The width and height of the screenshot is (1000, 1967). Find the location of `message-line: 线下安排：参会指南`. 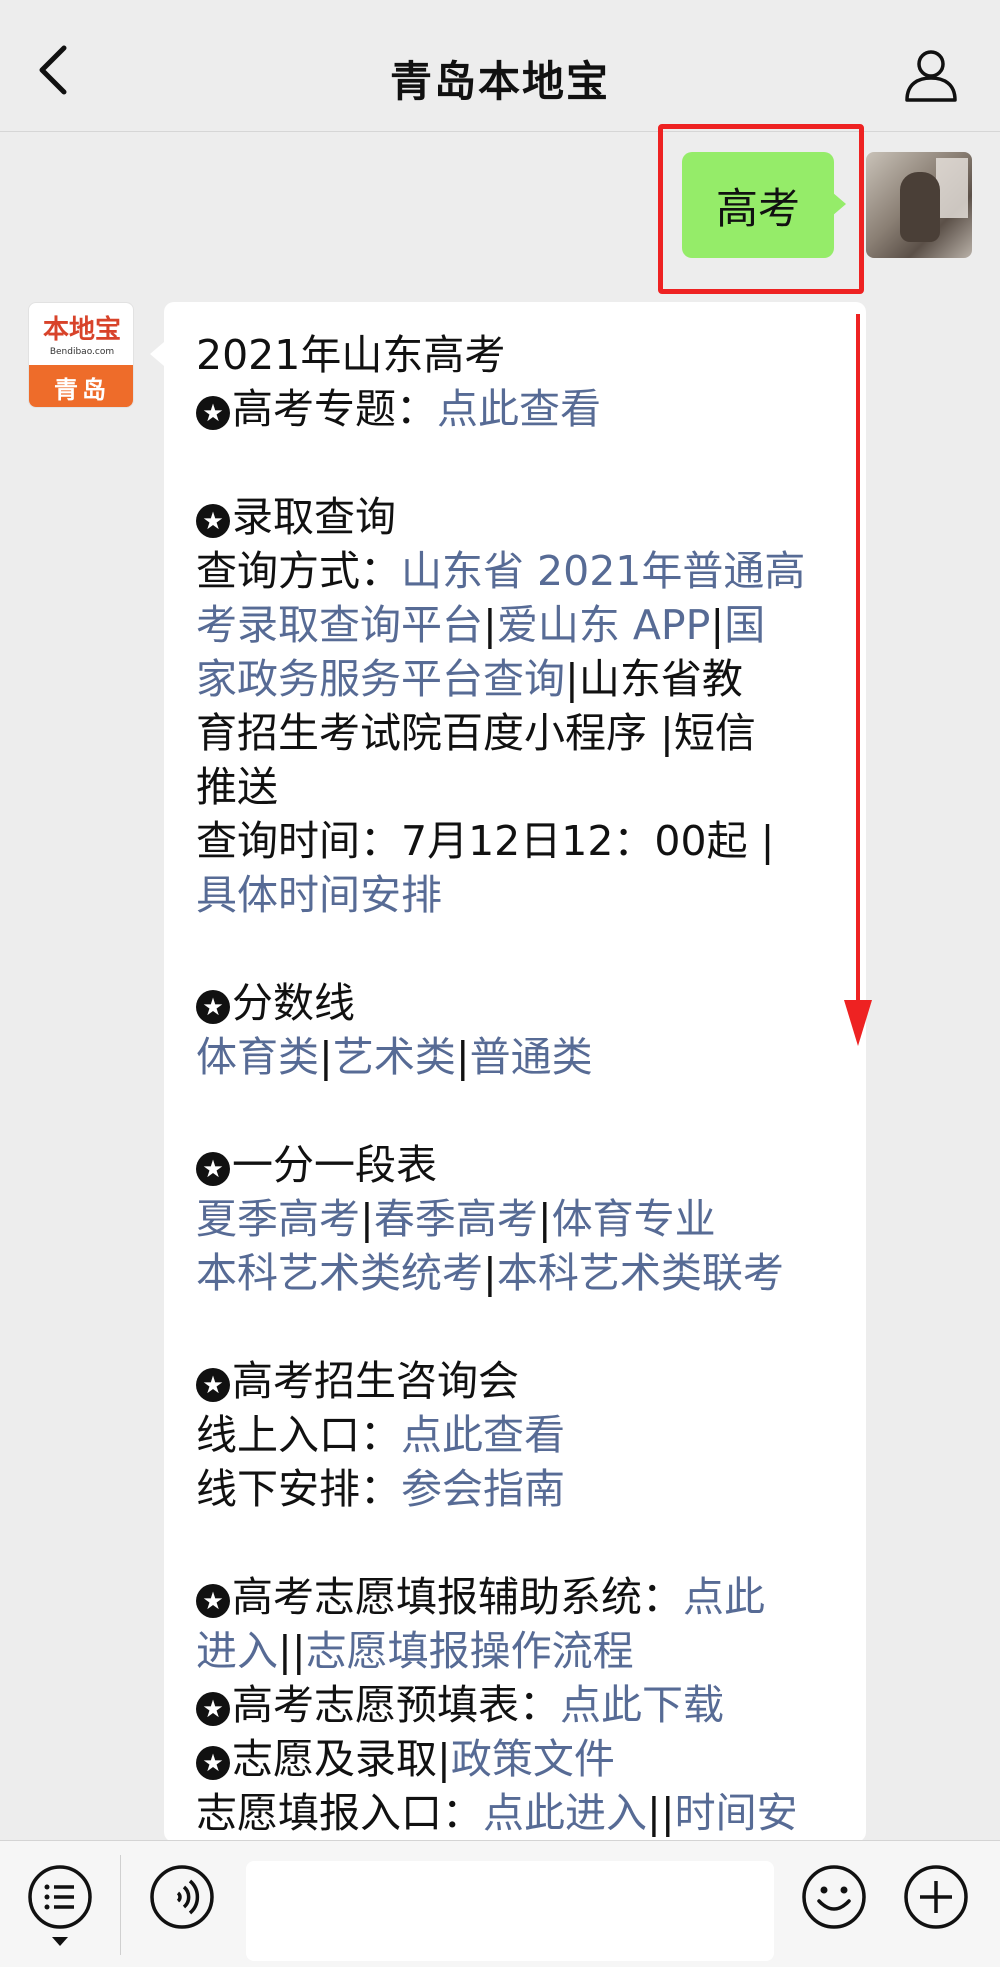

message-line: 线下安排：参会指南 is located at coordinates (520, 1489).